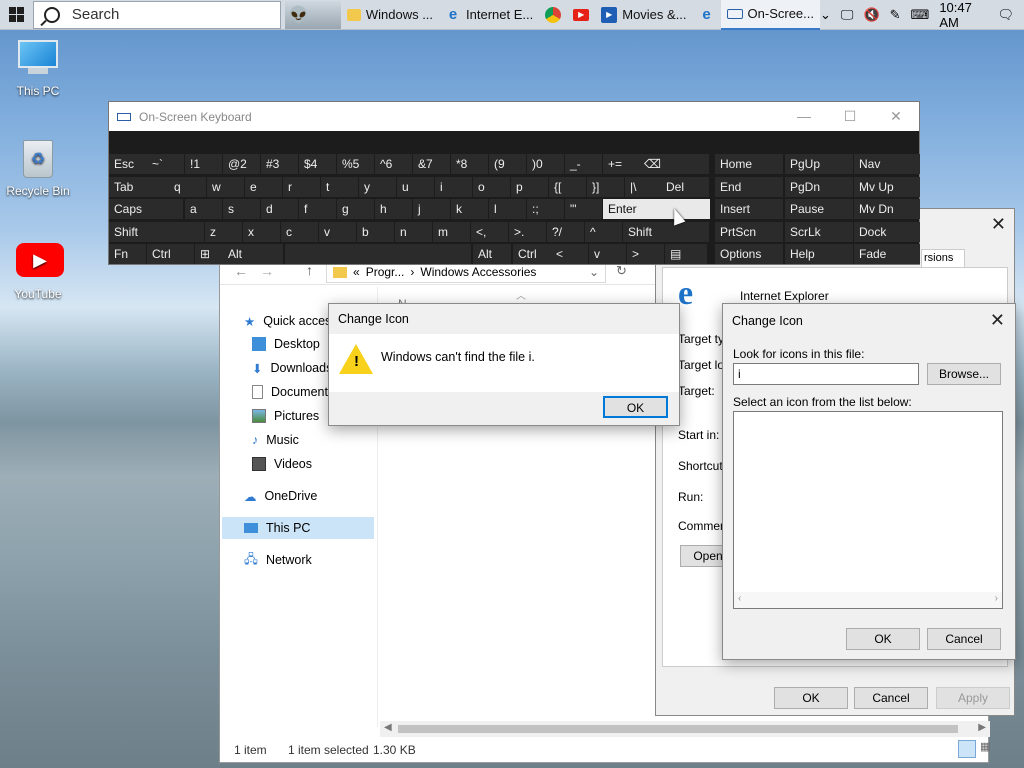 The height and width of the screenshot is (768, 1024). I want to click on scroll-left-icon: ‹, so click(739, 598).